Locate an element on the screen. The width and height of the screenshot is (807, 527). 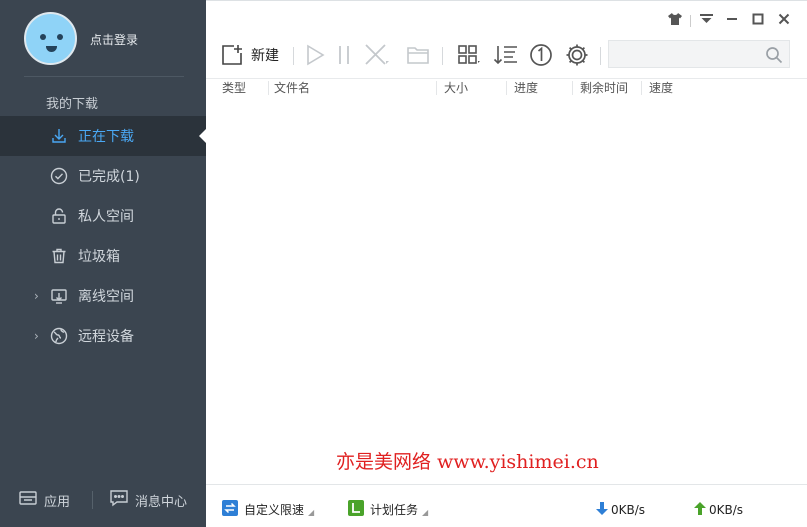
folder-icon is located at coordinates (418, 55).